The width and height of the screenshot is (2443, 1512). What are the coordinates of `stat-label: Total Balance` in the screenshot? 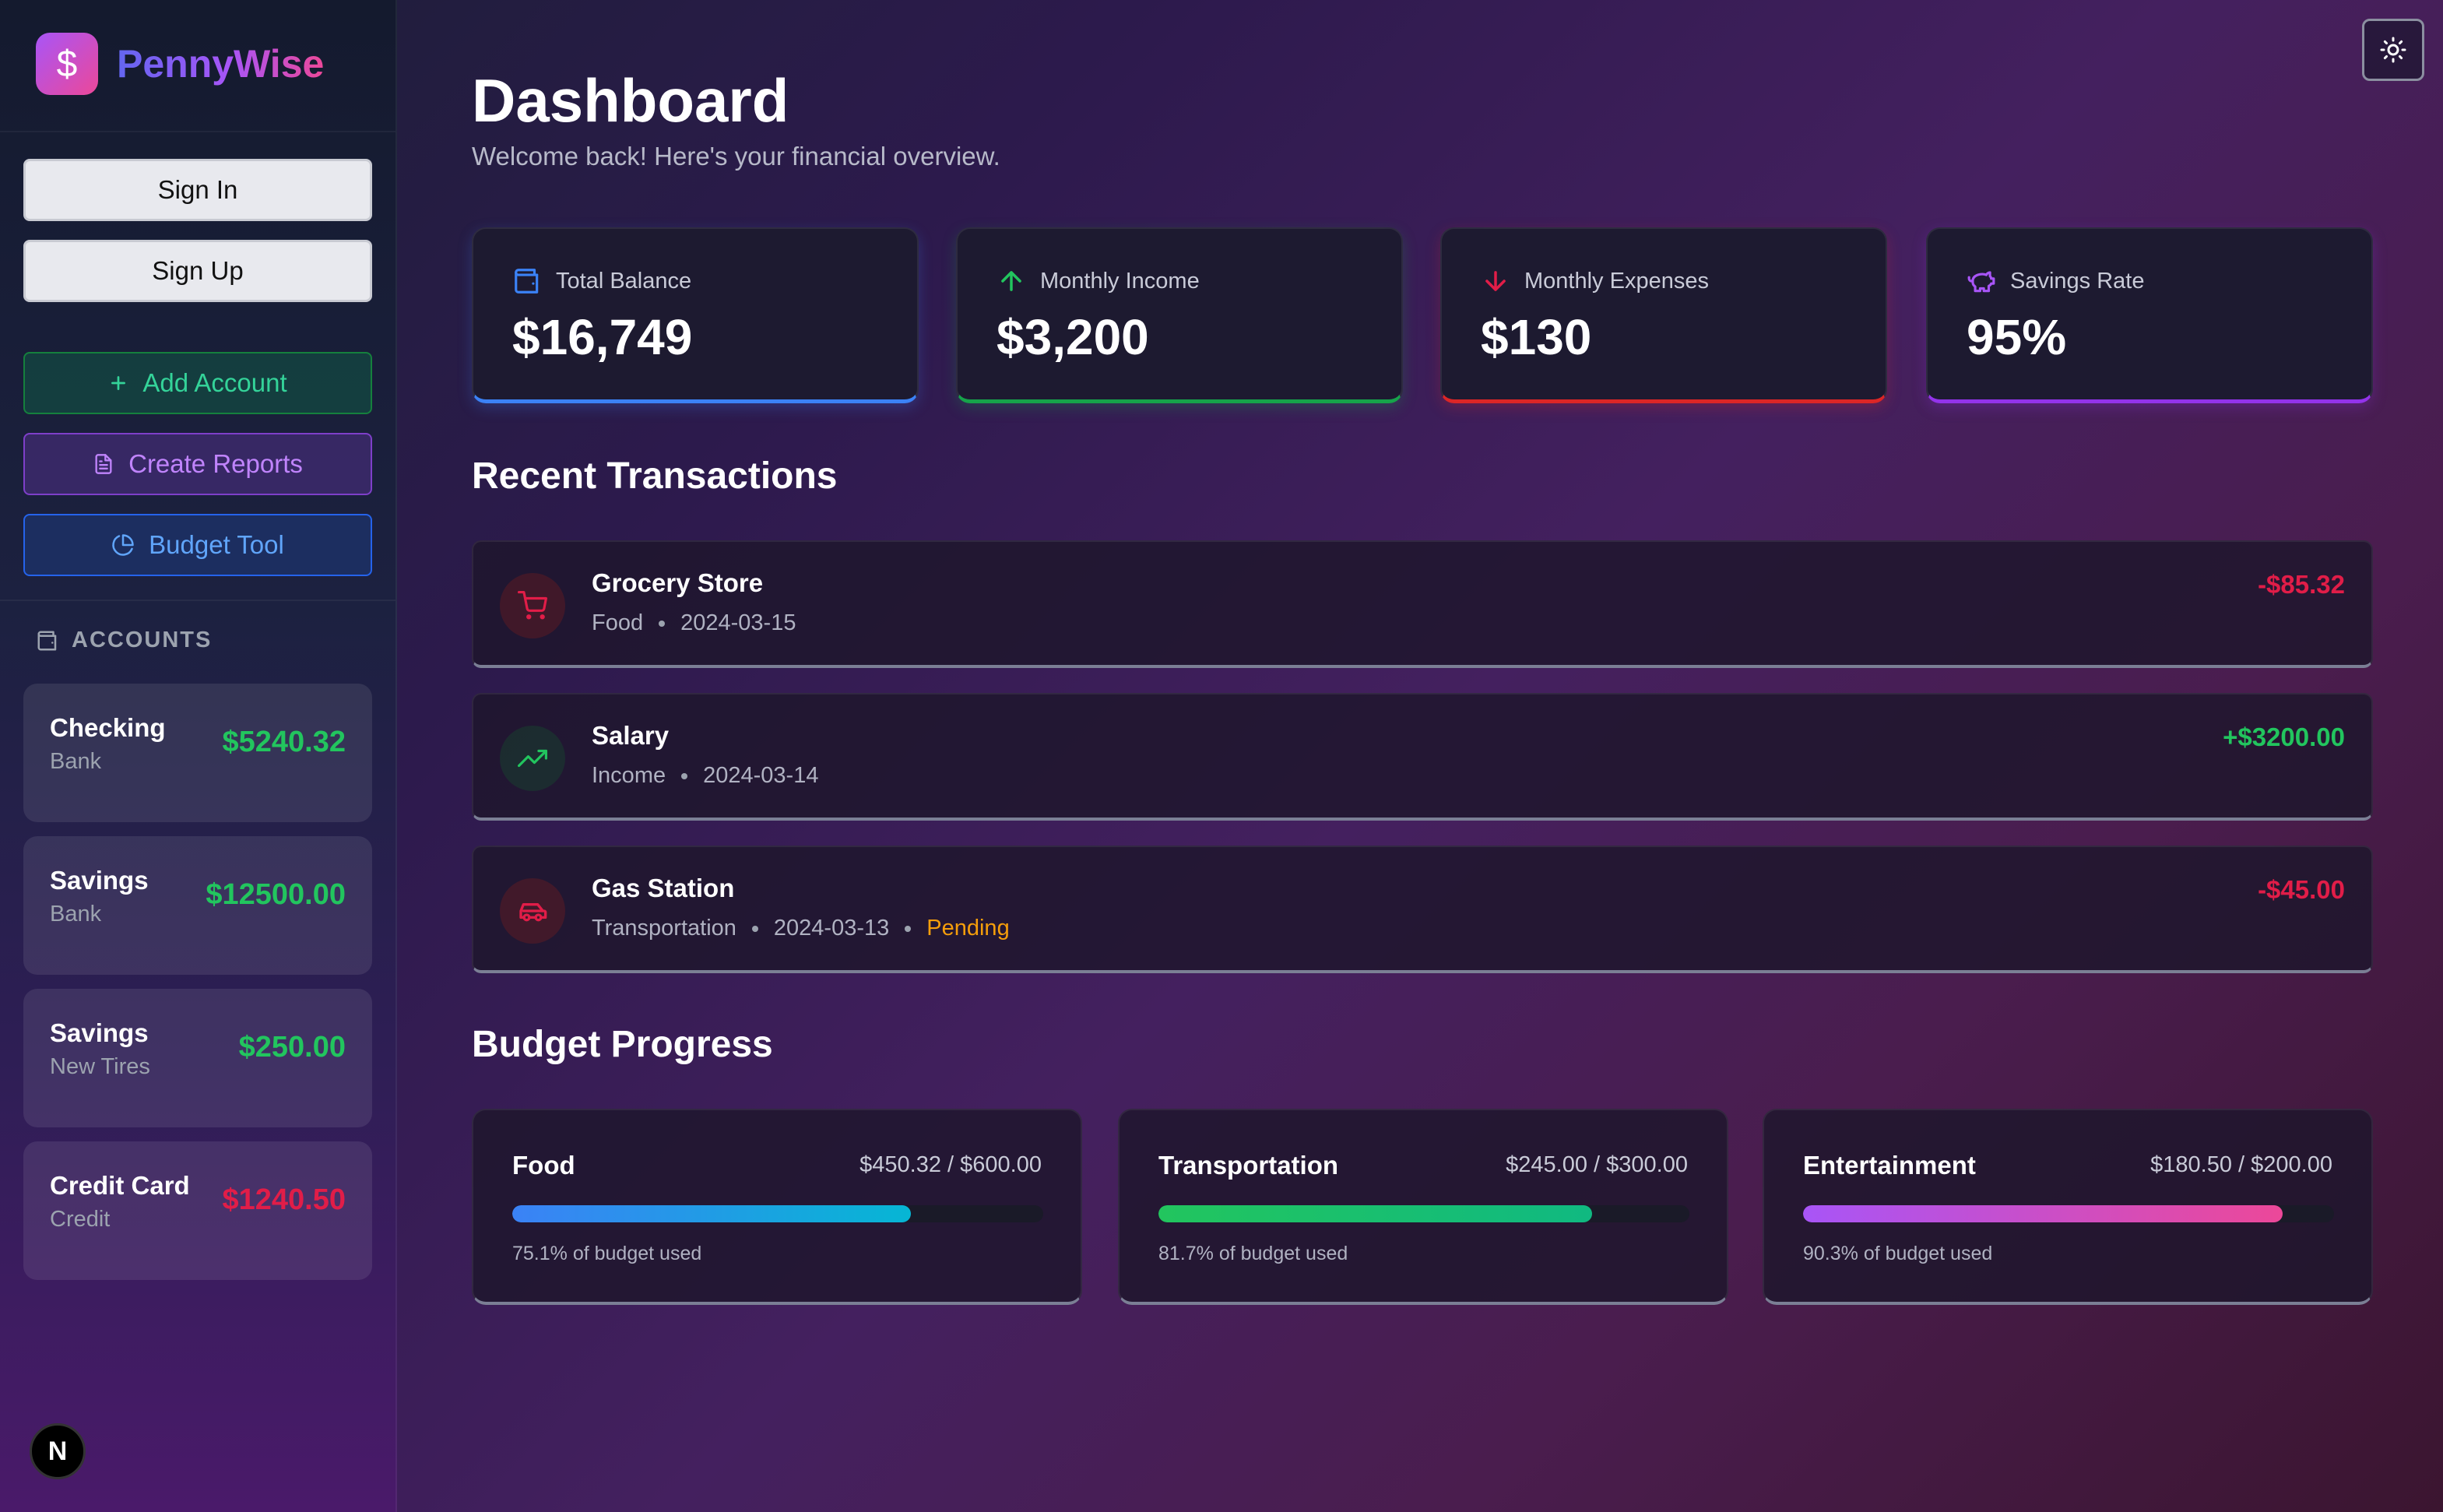 It's located at (624, 281).